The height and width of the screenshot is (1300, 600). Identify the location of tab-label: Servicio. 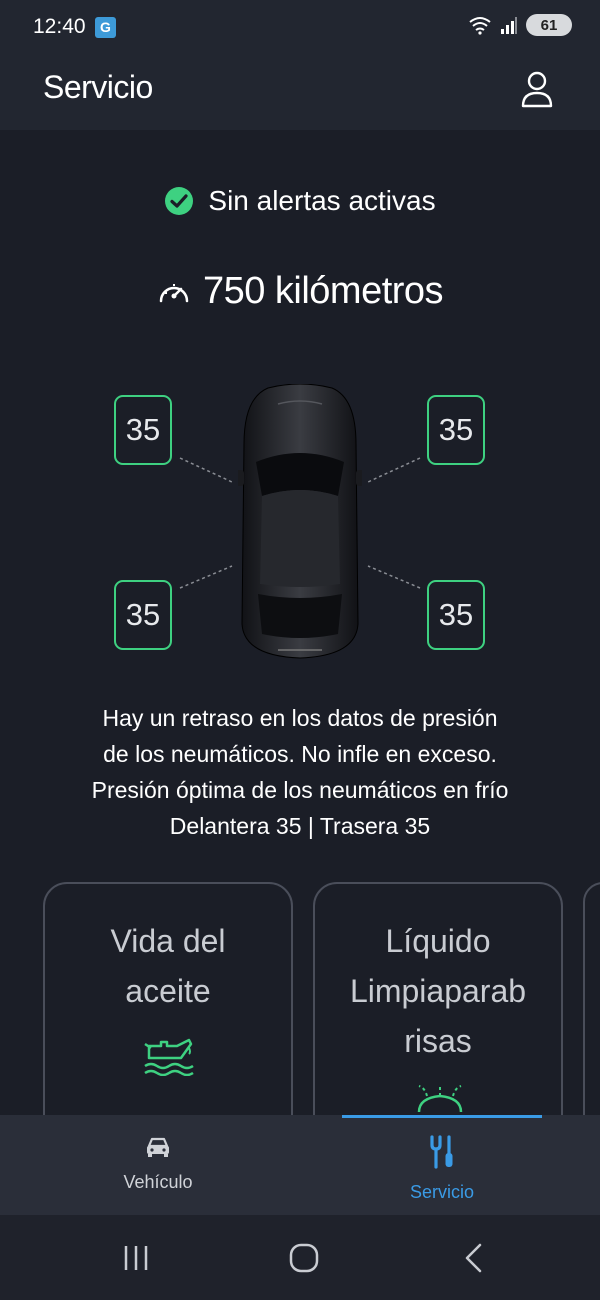
(442, 1192).